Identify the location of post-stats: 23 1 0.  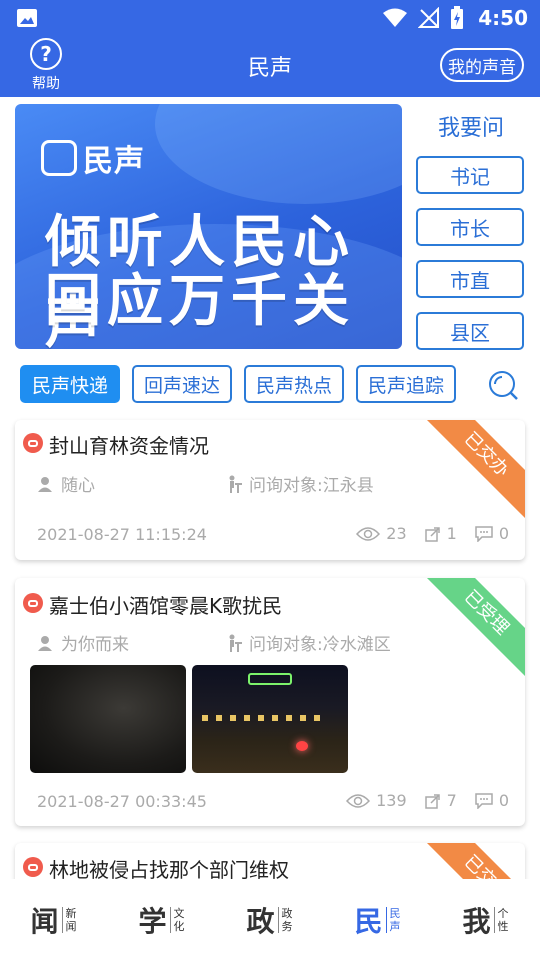
(432, 533).